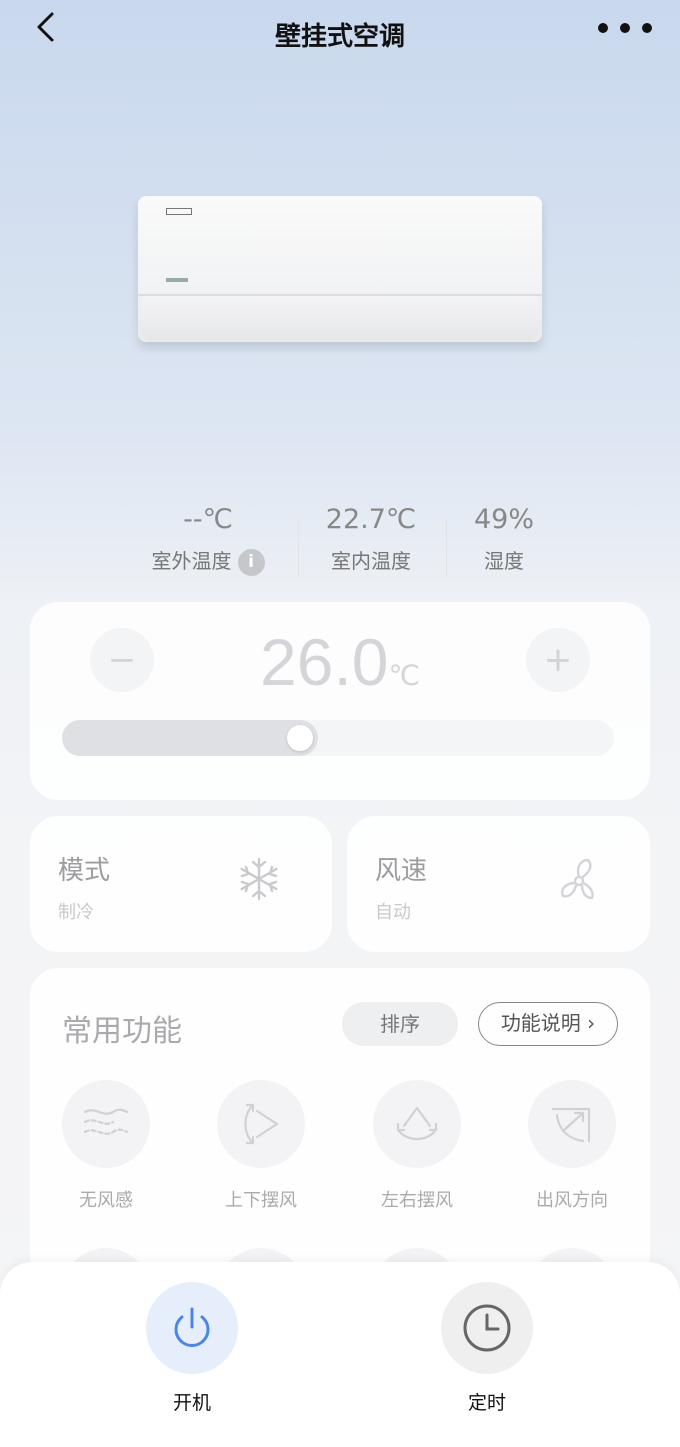  I want to click on page-title: 壁挂式空调, so click(339, 37).